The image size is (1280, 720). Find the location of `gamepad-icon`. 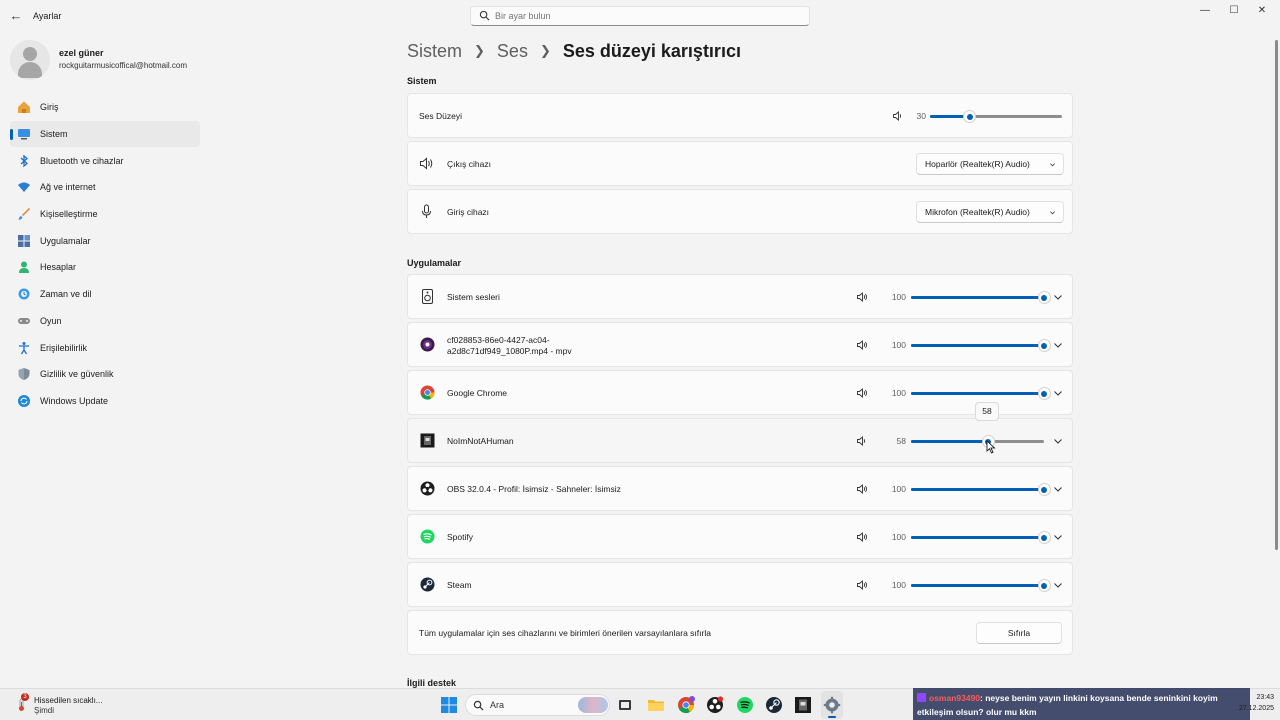

gamepad-icon is located at coordinates (24, 320).